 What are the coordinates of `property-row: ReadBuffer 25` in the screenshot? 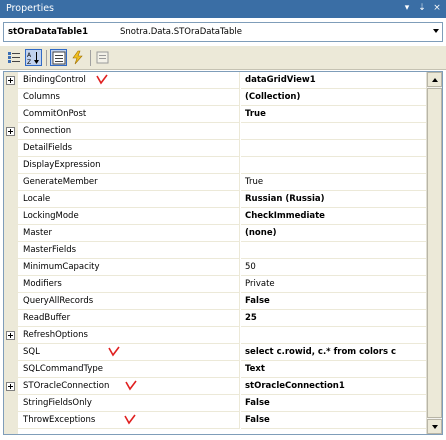 It's located at (216, 318).